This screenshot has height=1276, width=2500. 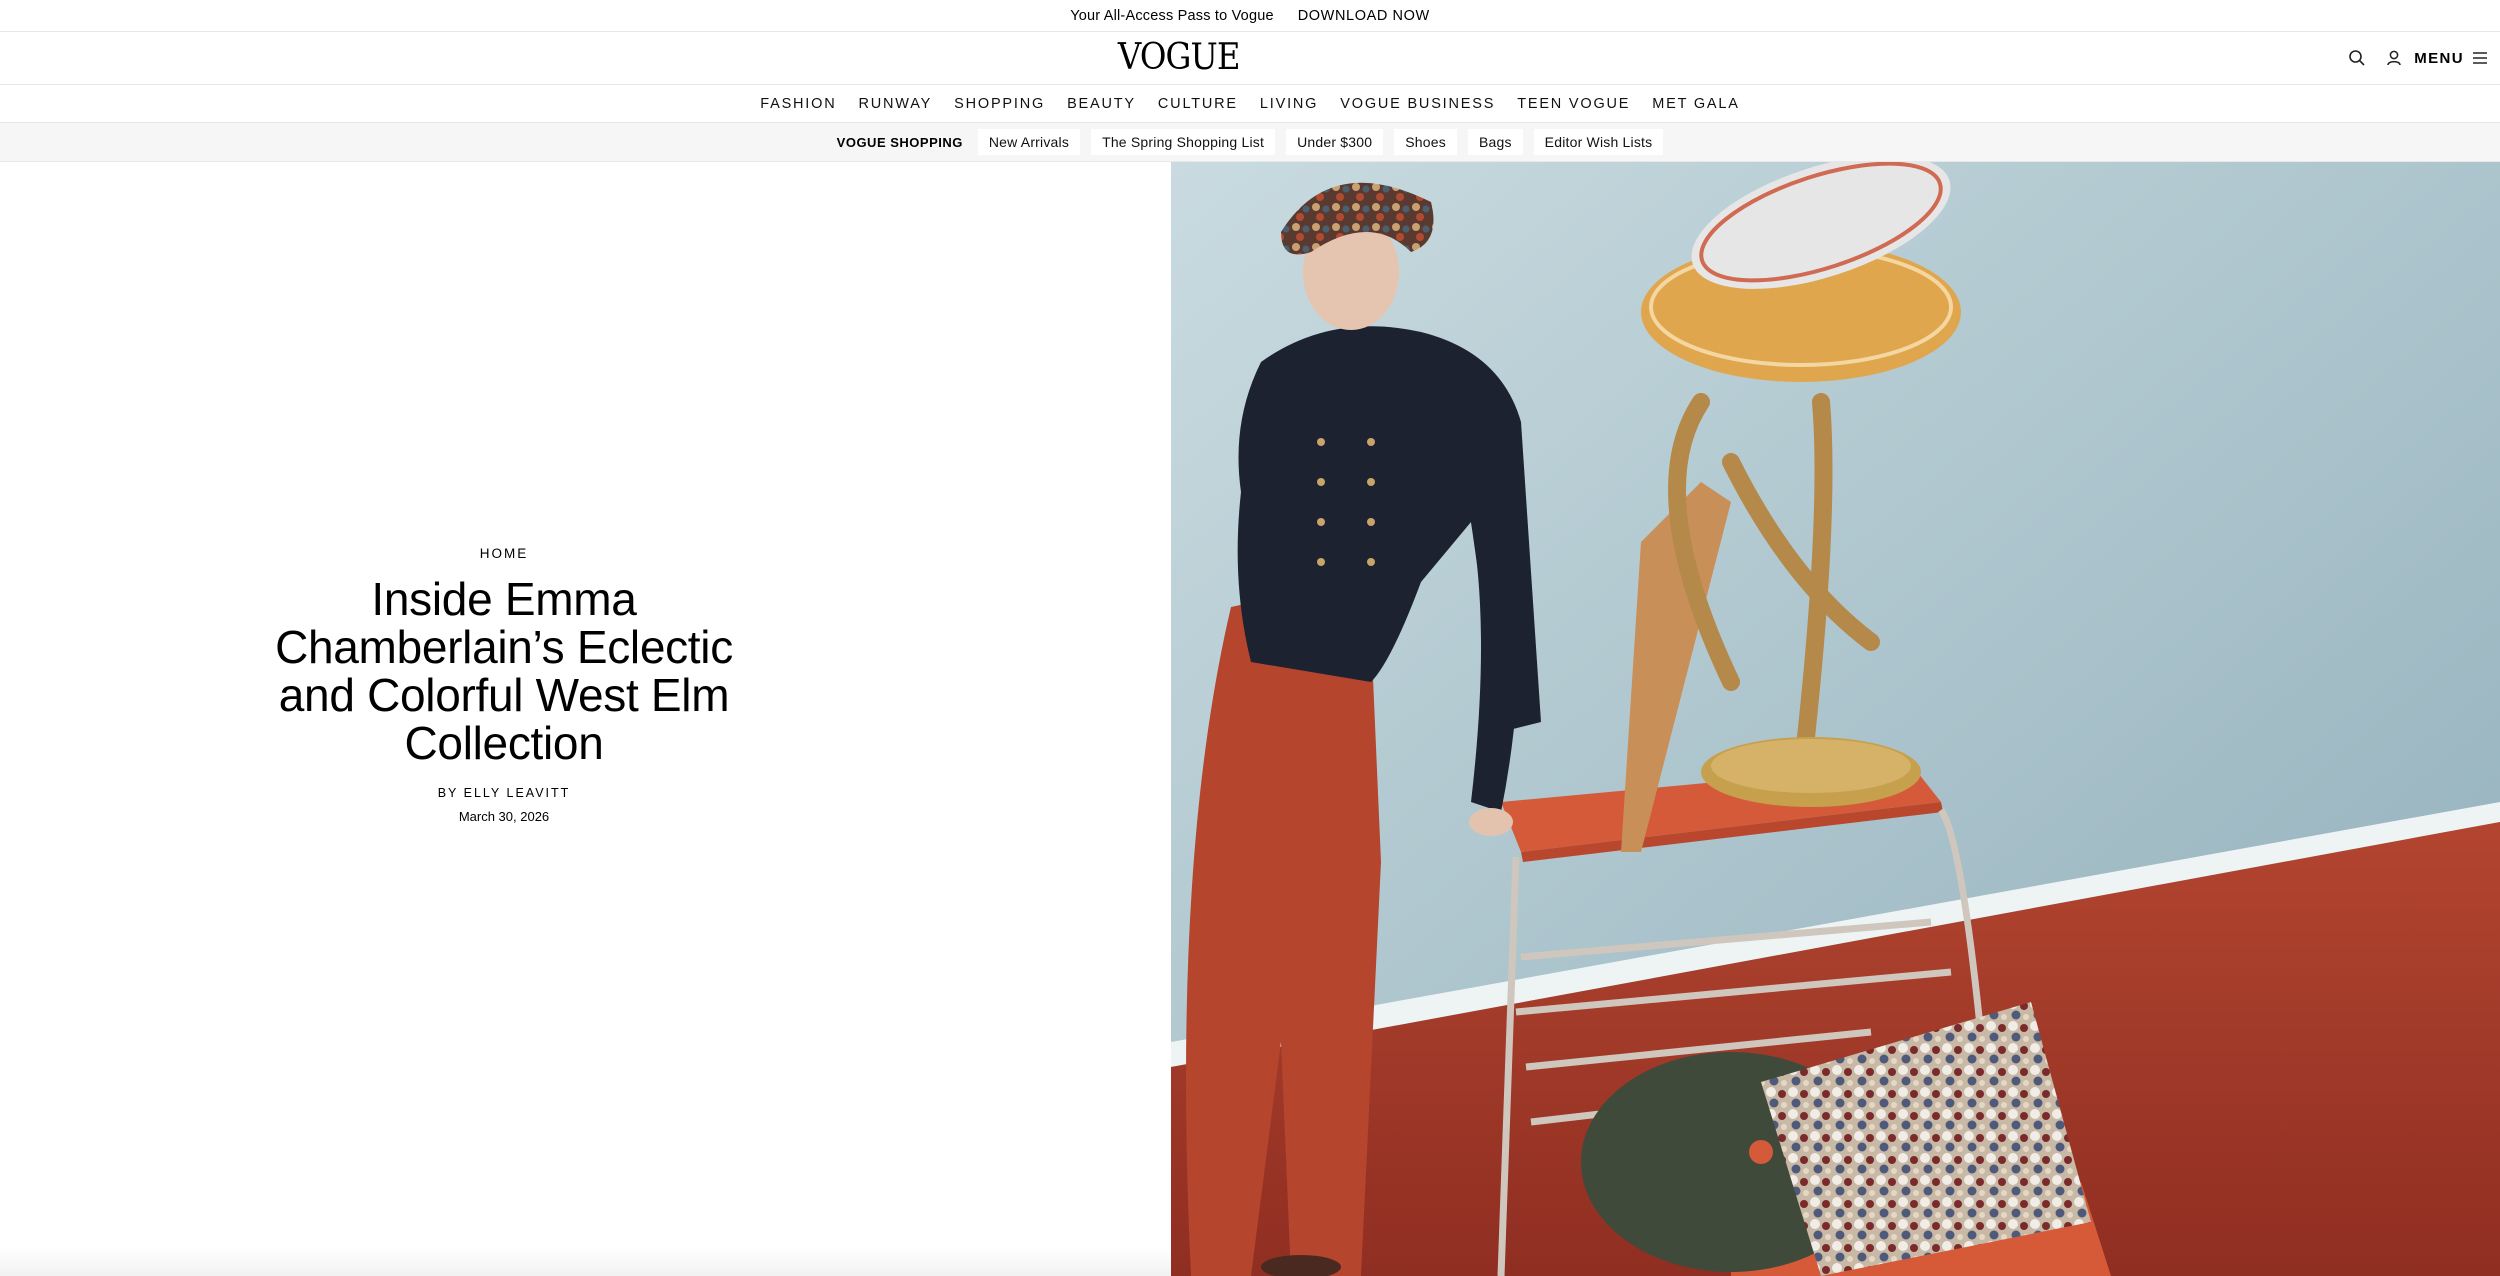 I want to click on menu-label: MENU, so click(x=2439, y=58).